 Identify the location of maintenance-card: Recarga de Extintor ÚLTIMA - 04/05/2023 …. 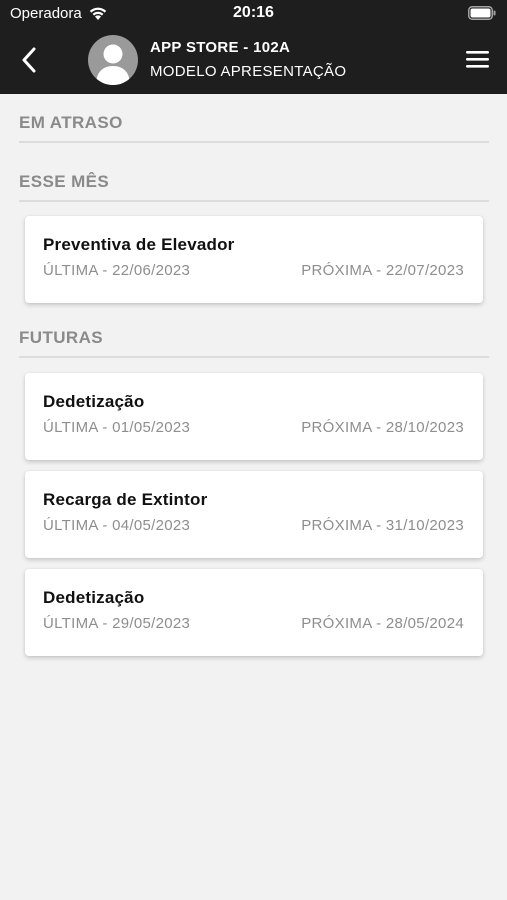
(254, 514).